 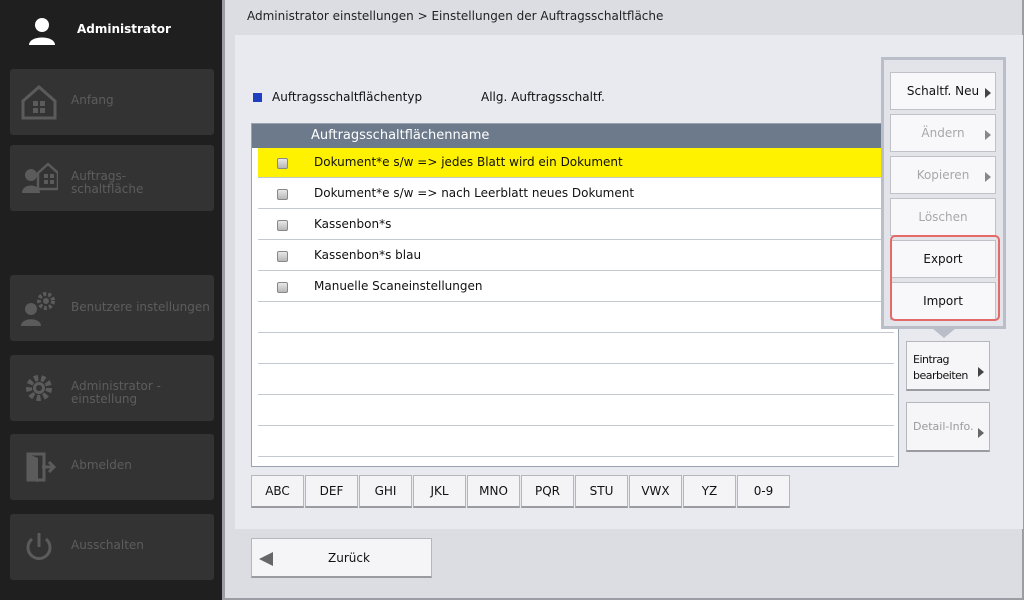 I want to click on filter-button-stu: STU, so click(x=601, y=491).